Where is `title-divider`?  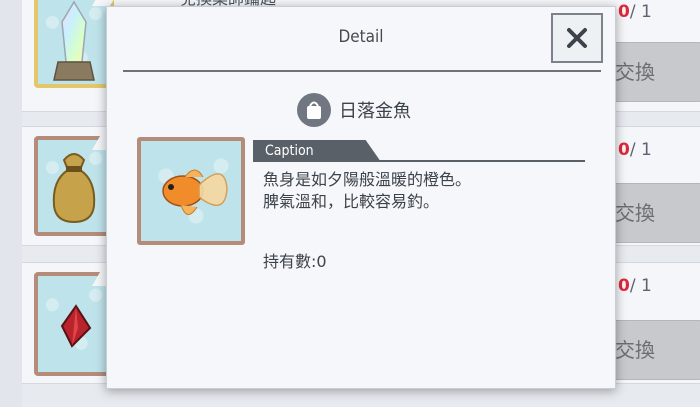 title-divider is located at coordinates (362, 71).